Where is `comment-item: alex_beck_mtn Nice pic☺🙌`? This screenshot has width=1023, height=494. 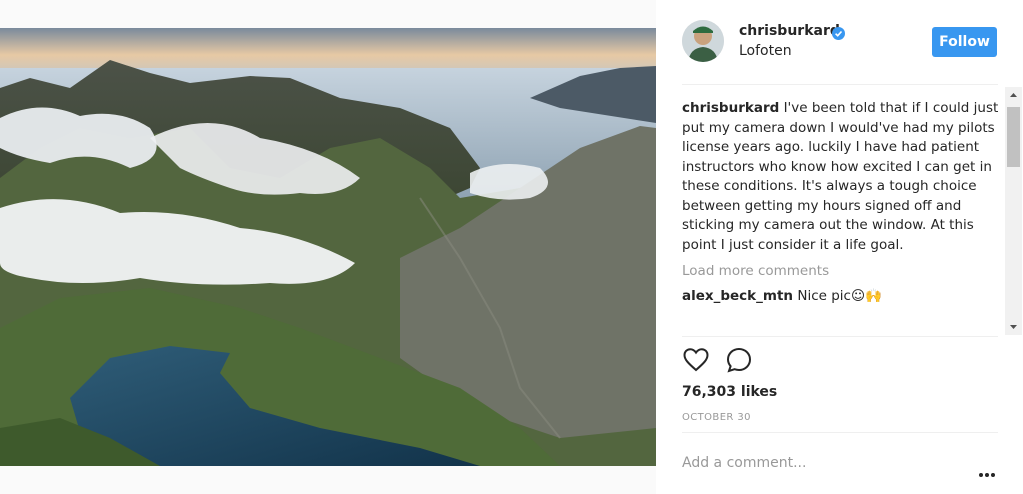 comment-item: alex_beck_mtn Nice pic☺🙌 is located at coordinates (842, 296).